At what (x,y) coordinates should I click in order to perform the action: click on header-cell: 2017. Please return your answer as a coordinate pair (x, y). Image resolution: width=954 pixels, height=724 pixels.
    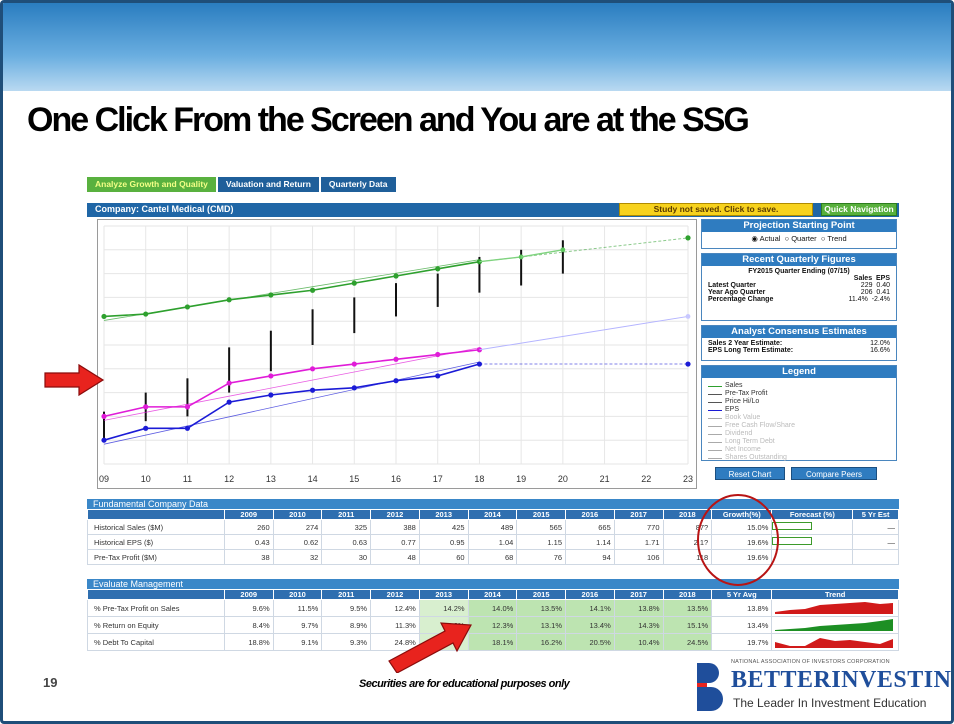
    Looking at the image, I should click on (638, 594).